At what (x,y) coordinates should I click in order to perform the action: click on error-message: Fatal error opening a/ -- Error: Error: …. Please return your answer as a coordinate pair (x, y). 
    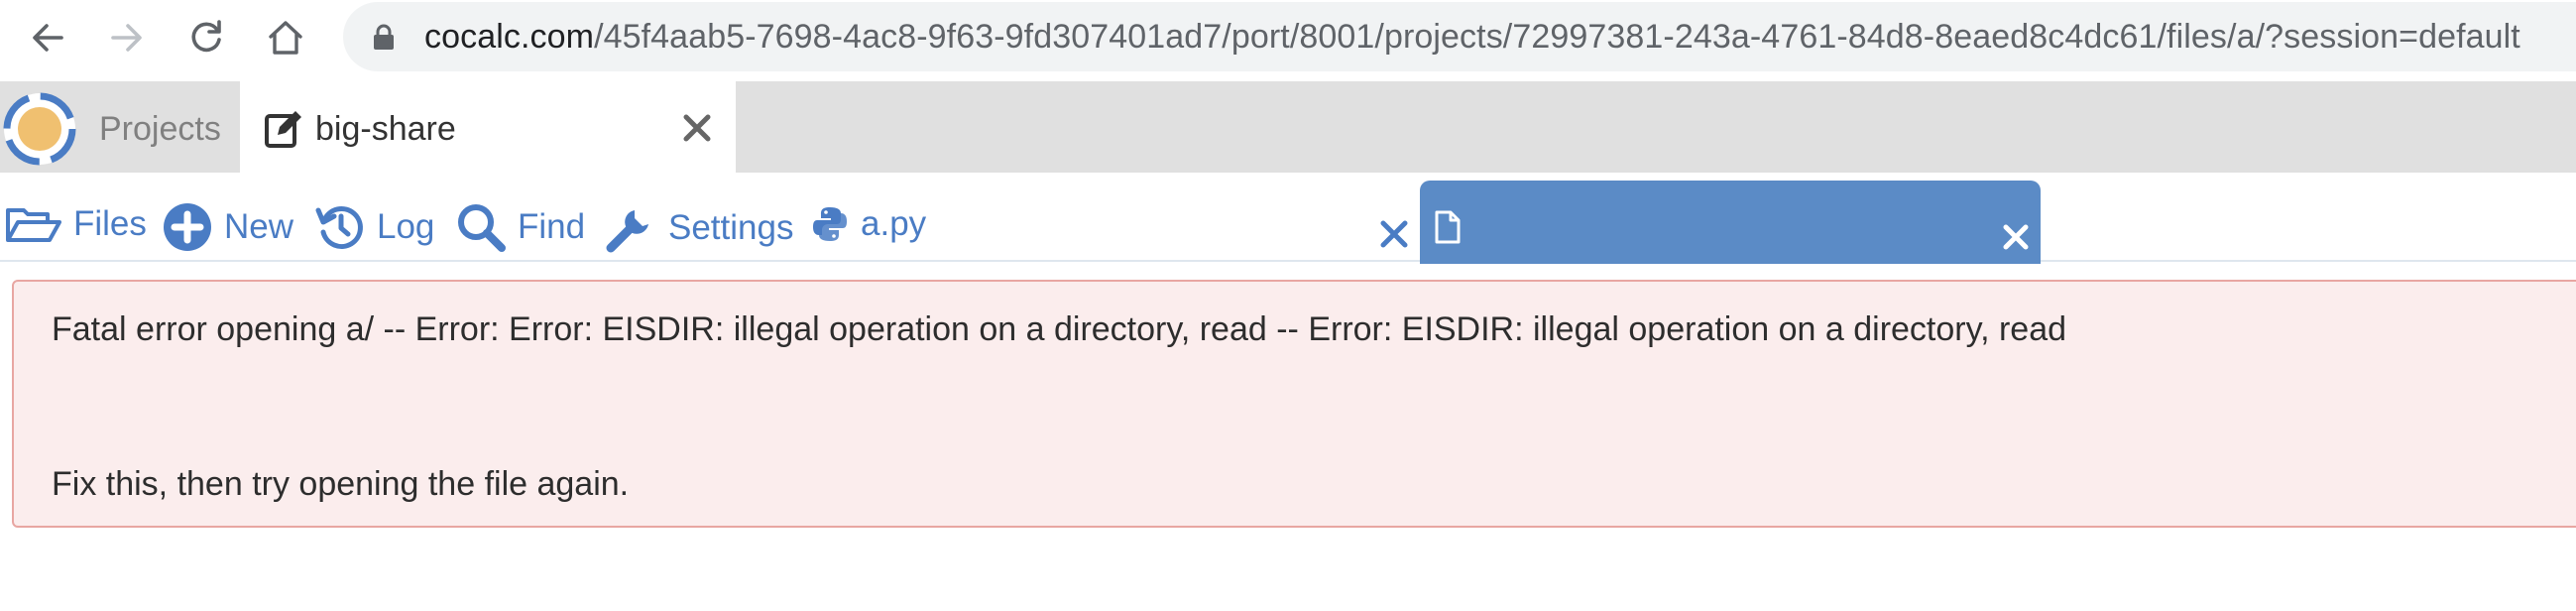
    Looking at the image, I should click on (1059, 329).